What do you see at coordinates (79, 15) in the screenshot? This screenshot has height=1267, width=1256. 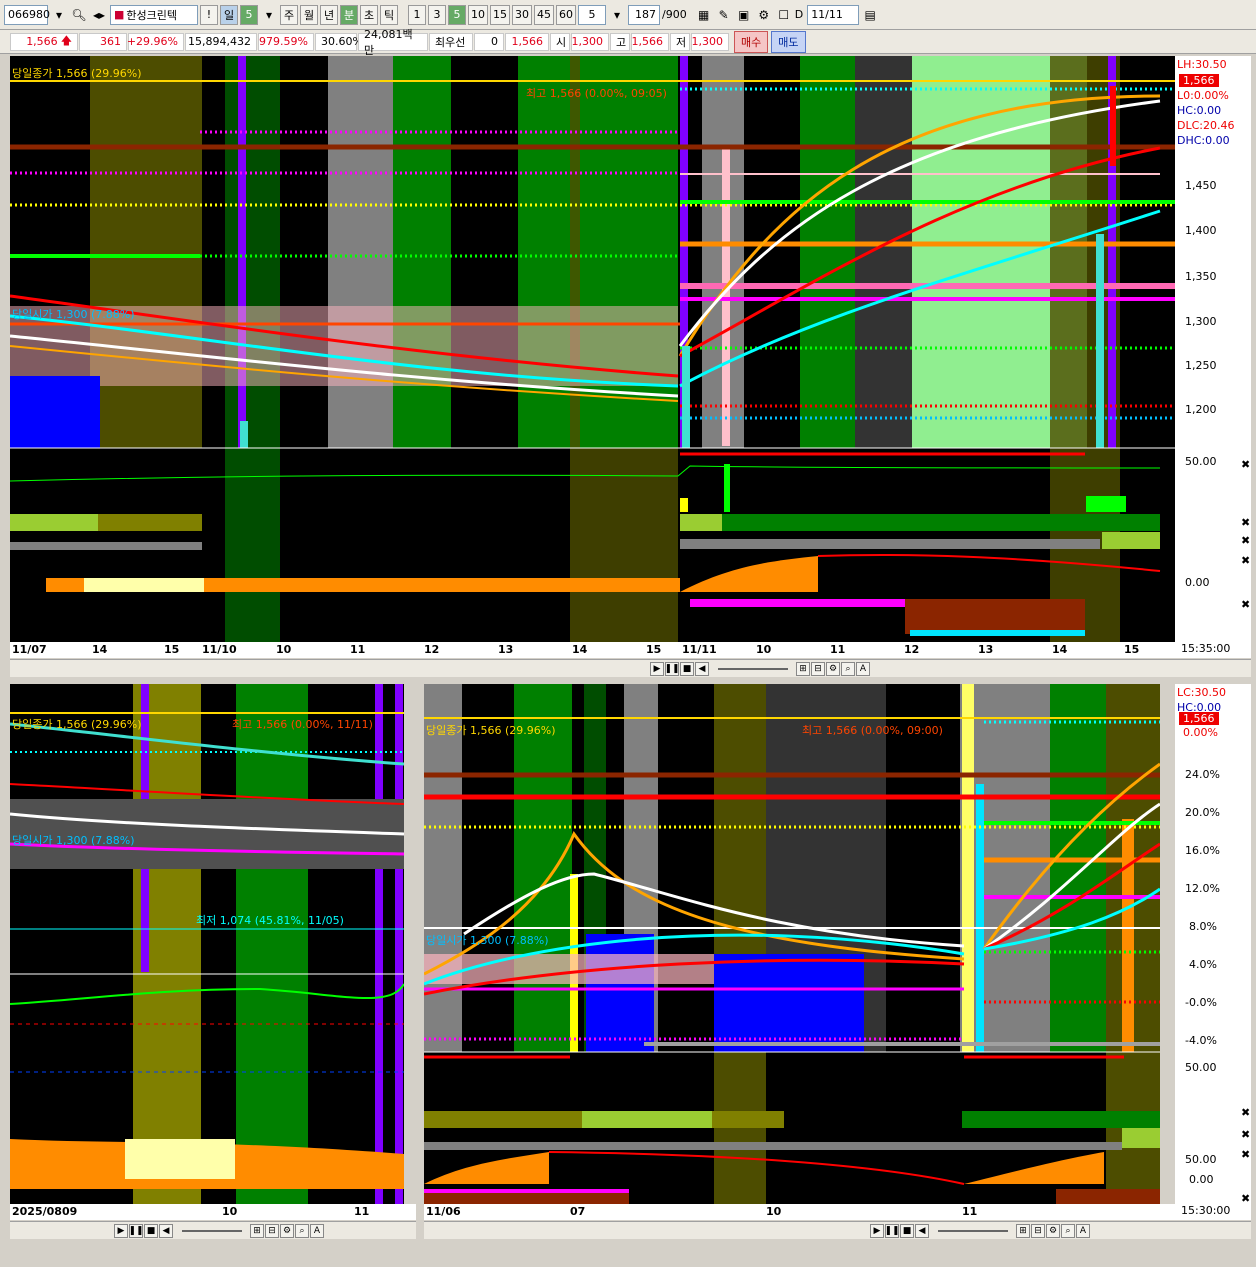 I see `search-icon: 🔍︎` at bounding box center [79, 15].